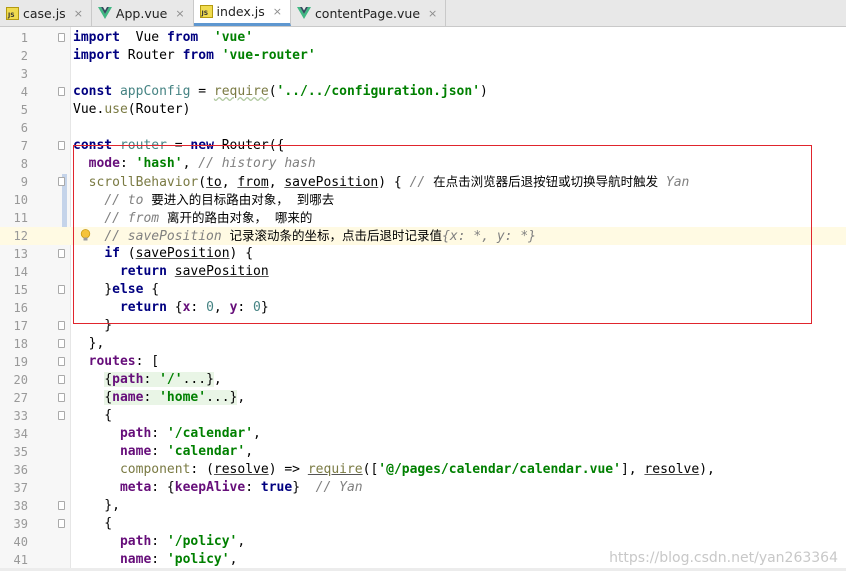  Describe the element at coordinates (24, 146) in the screenshot. I see `line-number: 7` at that location.